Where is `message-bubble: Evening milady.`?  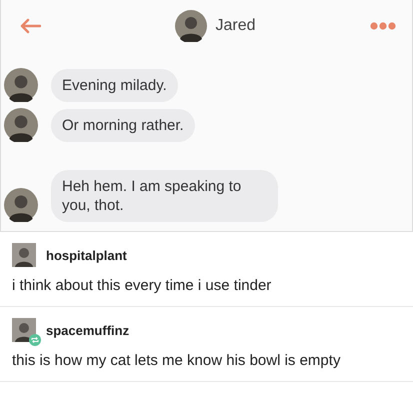 message-bubble: Evening milady. is located at coordinates (114, 85).